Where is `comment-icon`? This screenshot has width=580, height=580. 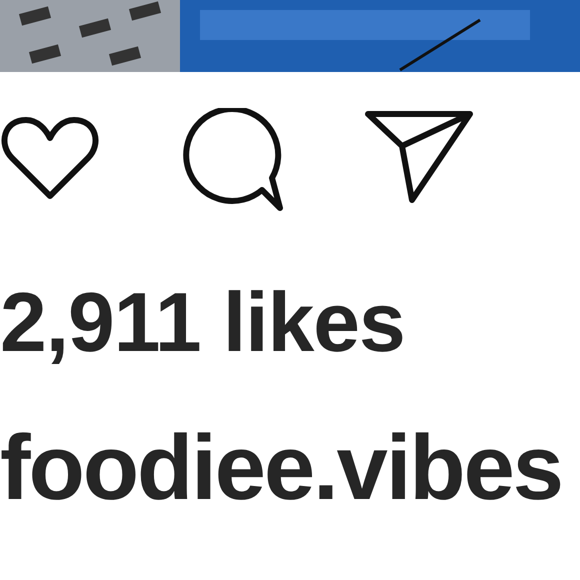 comment-icon is located at coordinates (232, 161).